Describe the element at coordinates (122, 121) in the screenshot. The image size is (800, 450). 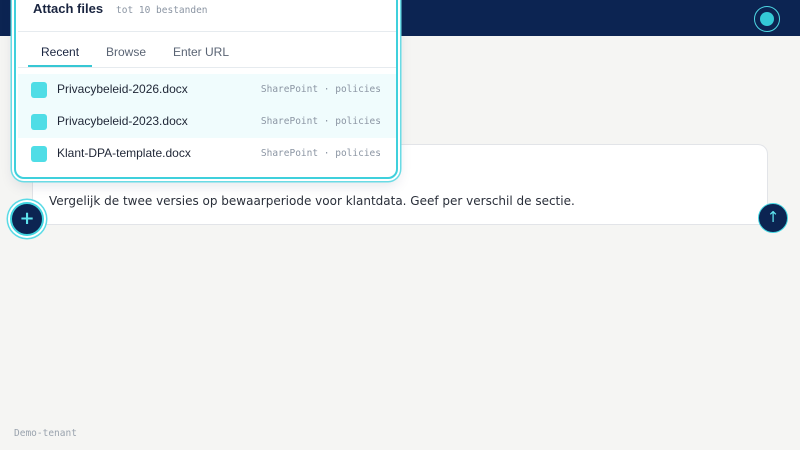
I see `file-name: Privacybeleid-2023.docx` at that location.